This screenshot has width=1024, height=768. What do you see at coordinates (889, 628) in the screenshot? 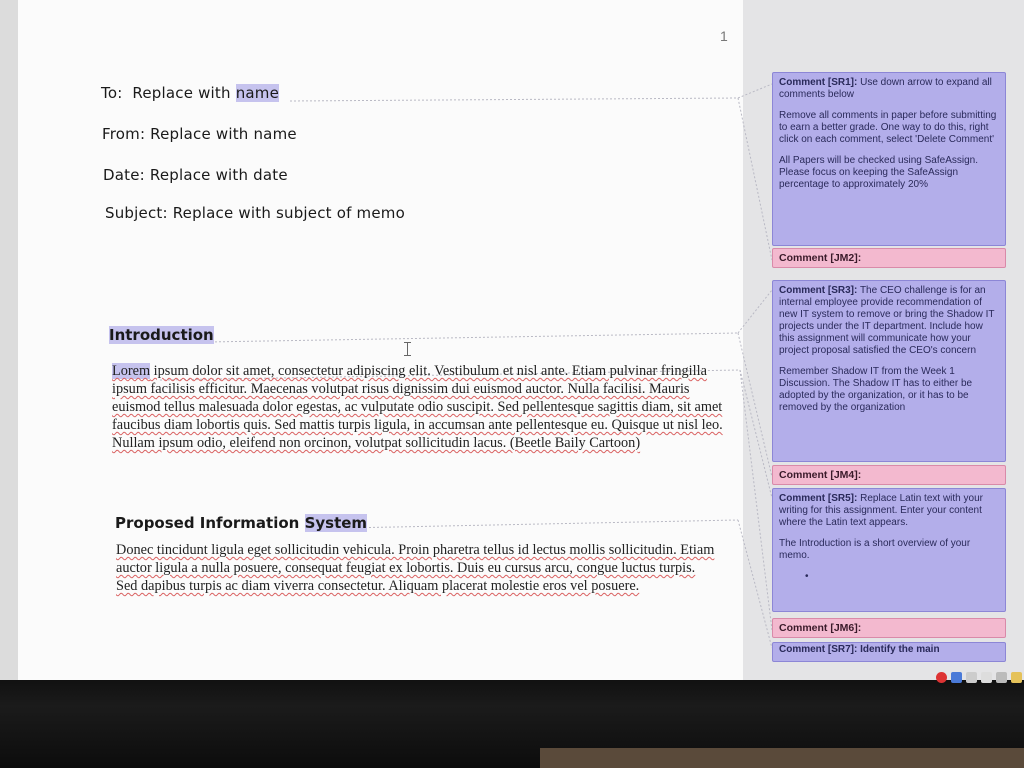
I see `comment-jm6: Comment [JM6]:` at bounding box center [889, 628].